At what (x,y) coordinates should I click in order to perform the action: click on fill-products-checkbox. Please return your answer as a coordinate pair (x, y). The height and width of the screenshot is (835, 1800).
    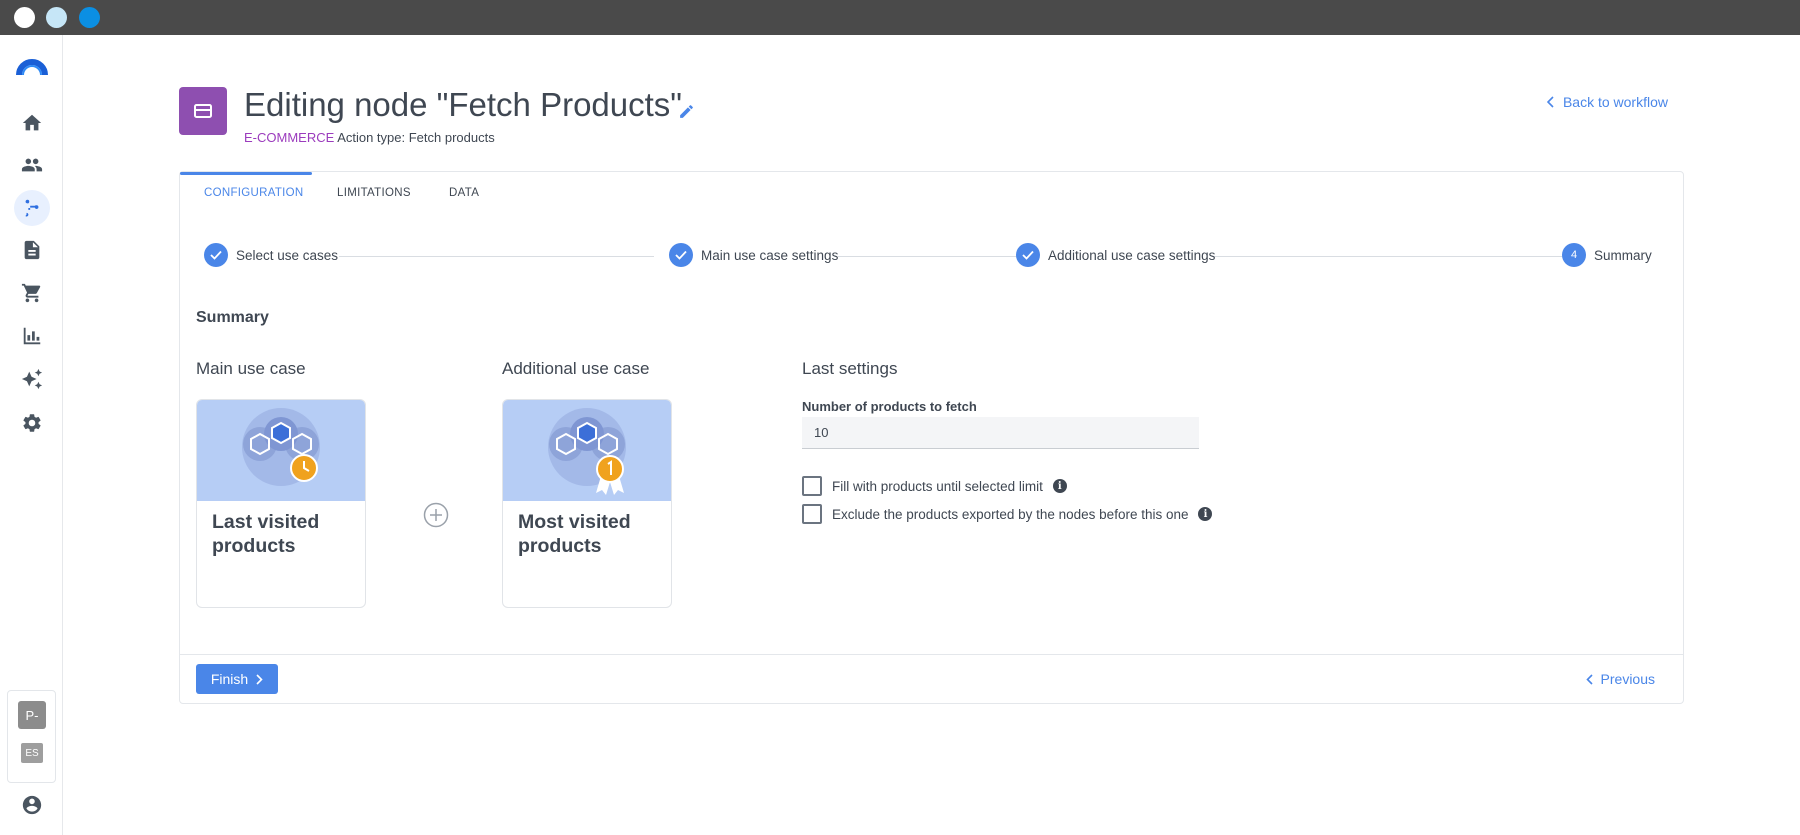
    Looking at the image, I should click on (812, 486).